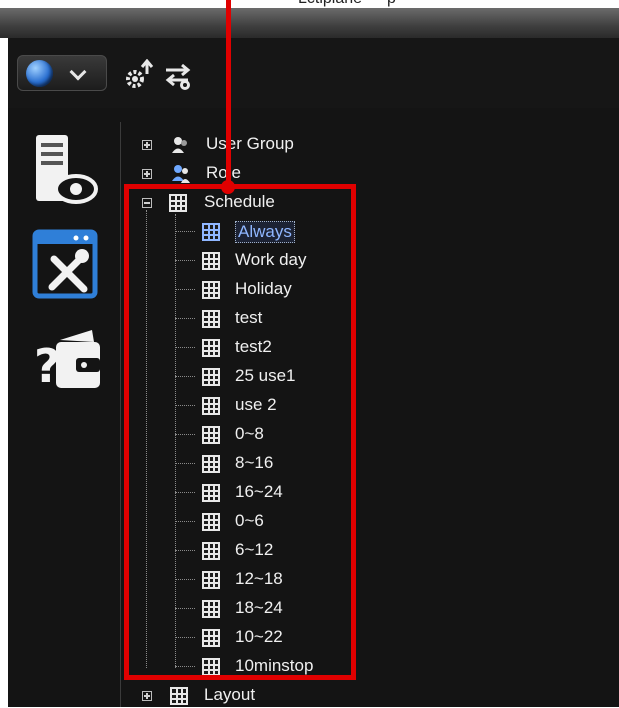  I want to click on schedule-item-label: use 2, so click(256, 404).